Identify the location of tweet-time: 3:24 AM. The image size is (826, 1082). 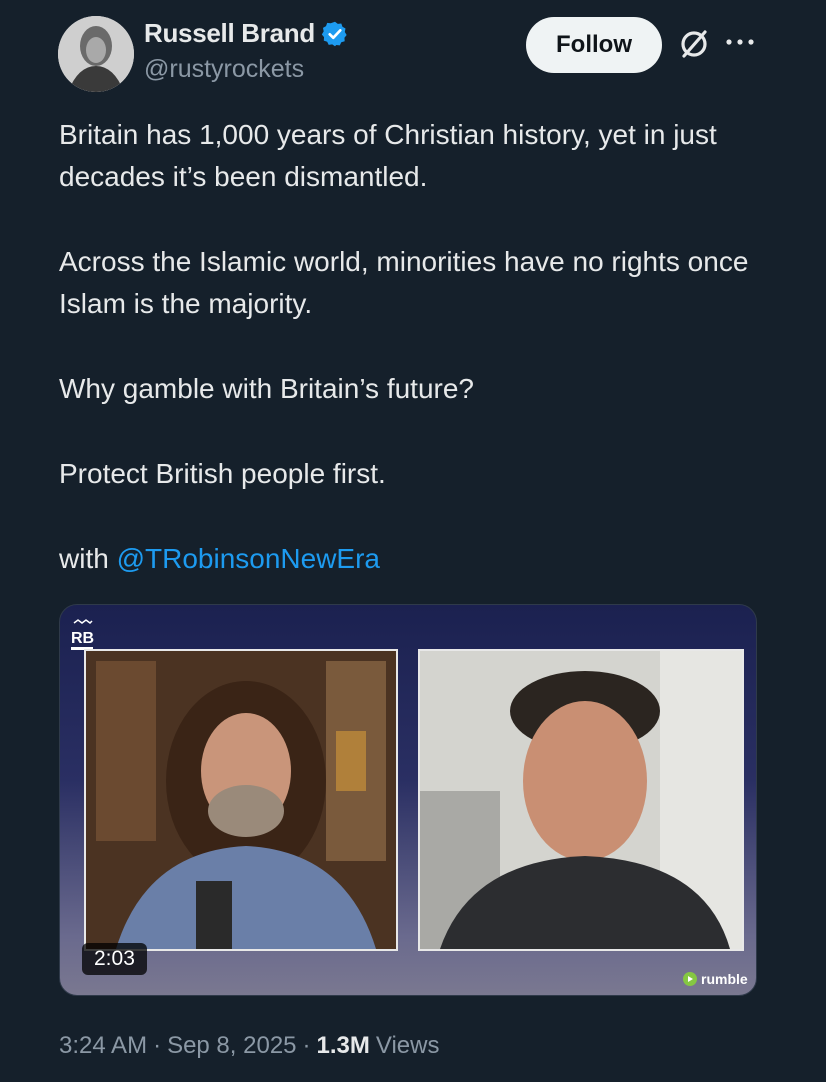
(103, 1046).